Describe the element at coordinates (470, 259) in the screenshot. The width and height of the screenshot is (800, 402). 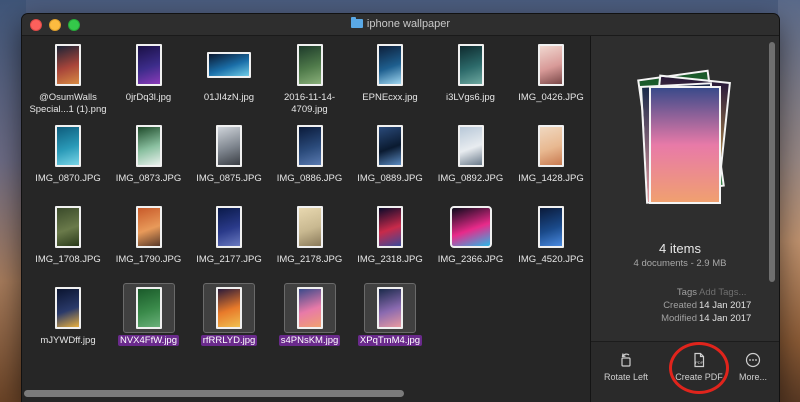
I see `file-name: IMG_2366.JPG` at that location.